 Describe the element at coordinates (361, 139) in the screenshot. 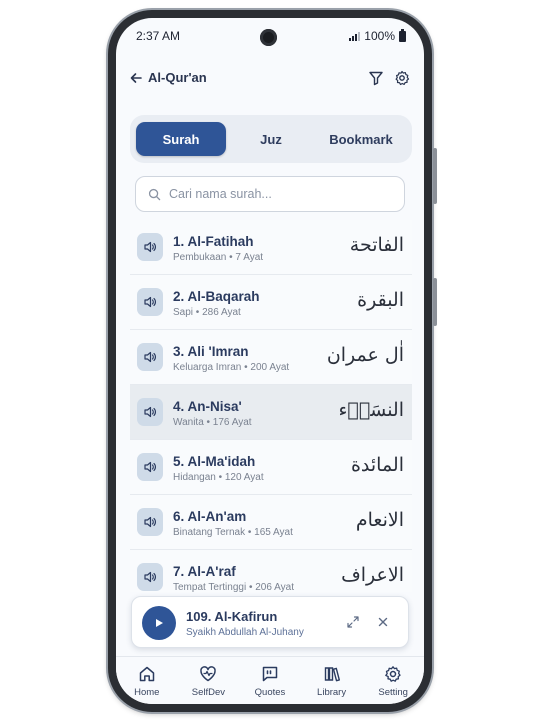

I see `tab-bookmark: Bookmark` at that location.